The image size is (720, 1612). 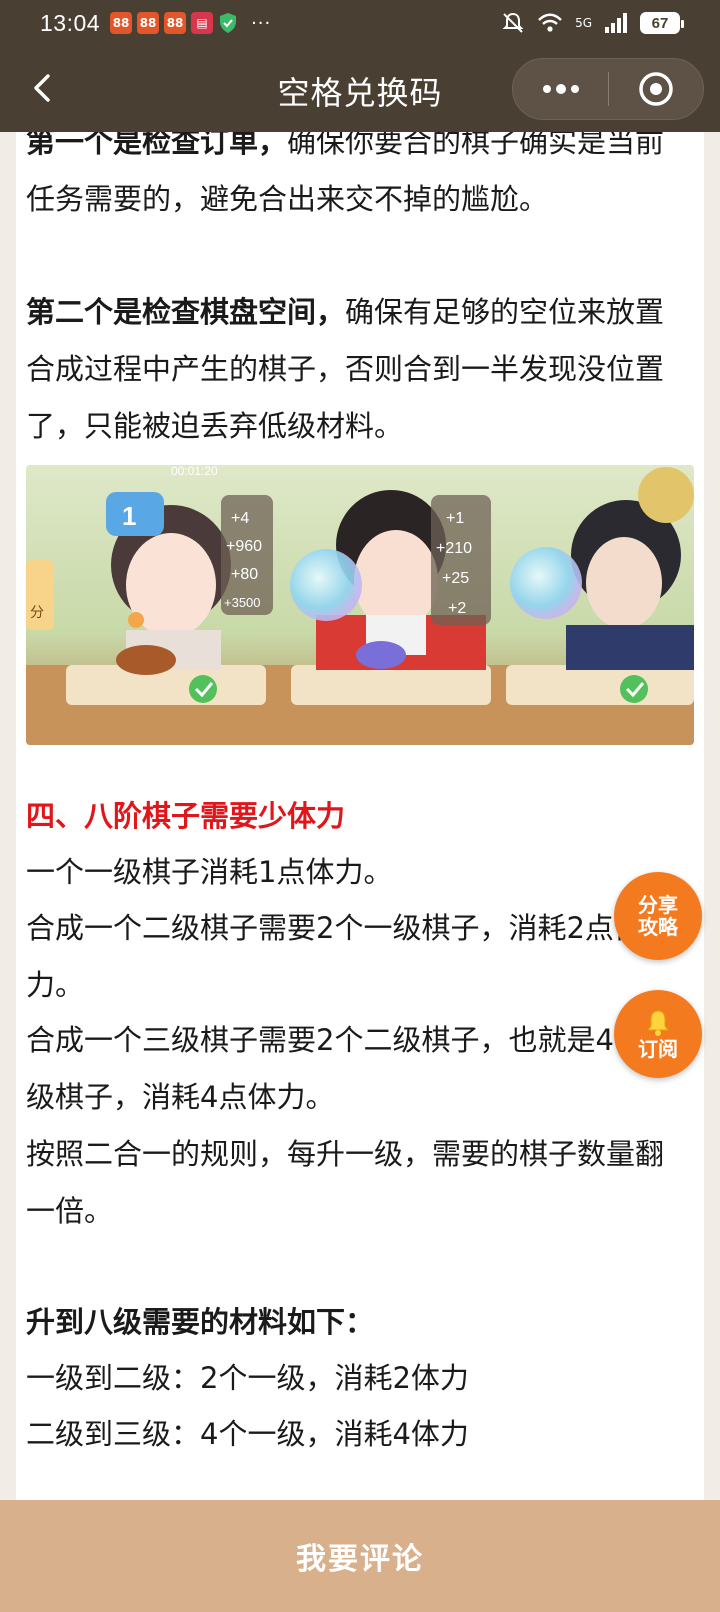 What do you see at coordinates (616, 23) in the screenshot?
I see `signal-icon` at bounding box center [616, 23].